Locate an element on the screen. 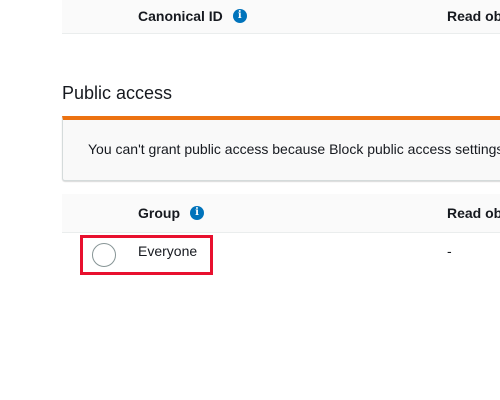 This screenshot has height=400, width=500. column-header-label: Group is located at coordinates (159, 213).